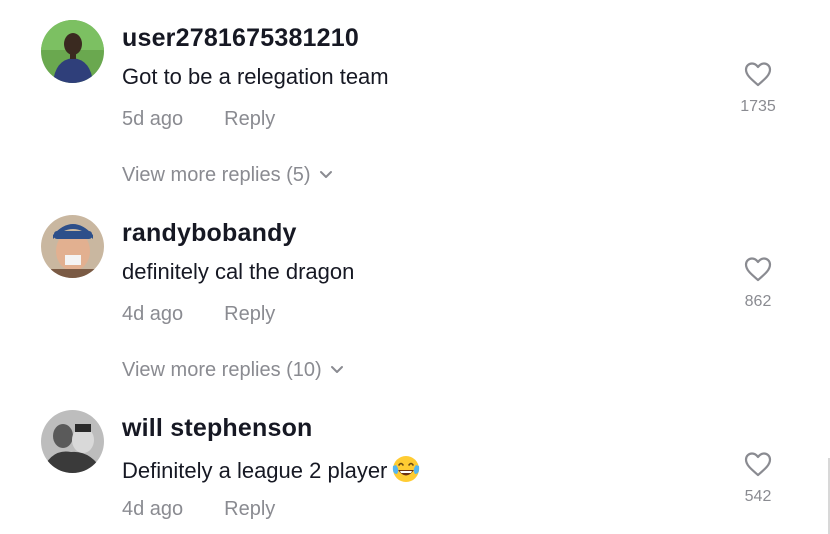 Image resolution: width=830 pixels, height=534 pixels. What do you see at coordinates (758, 106) in the screenshot?
I see `like-count: 1735` at bounding box center [758, 106].